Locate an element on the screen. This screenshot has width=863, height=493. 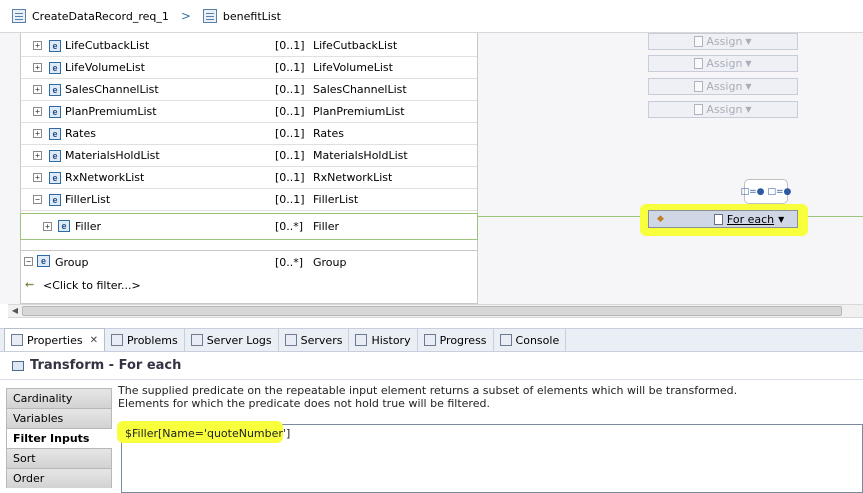
tree-item-type: MaterialsHoldList is located at coordinates (360, 155).